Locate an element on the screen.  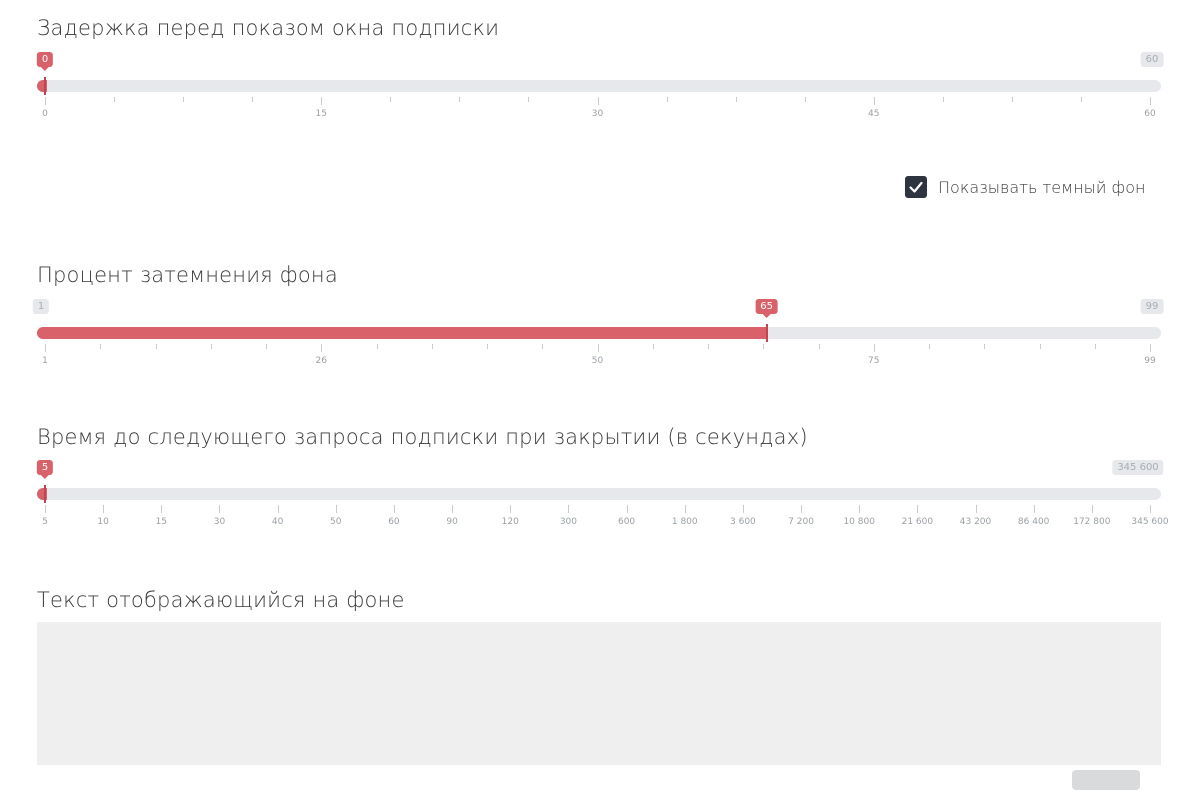
next-request-tick-label: 60 is located at coordinates (394, 522).